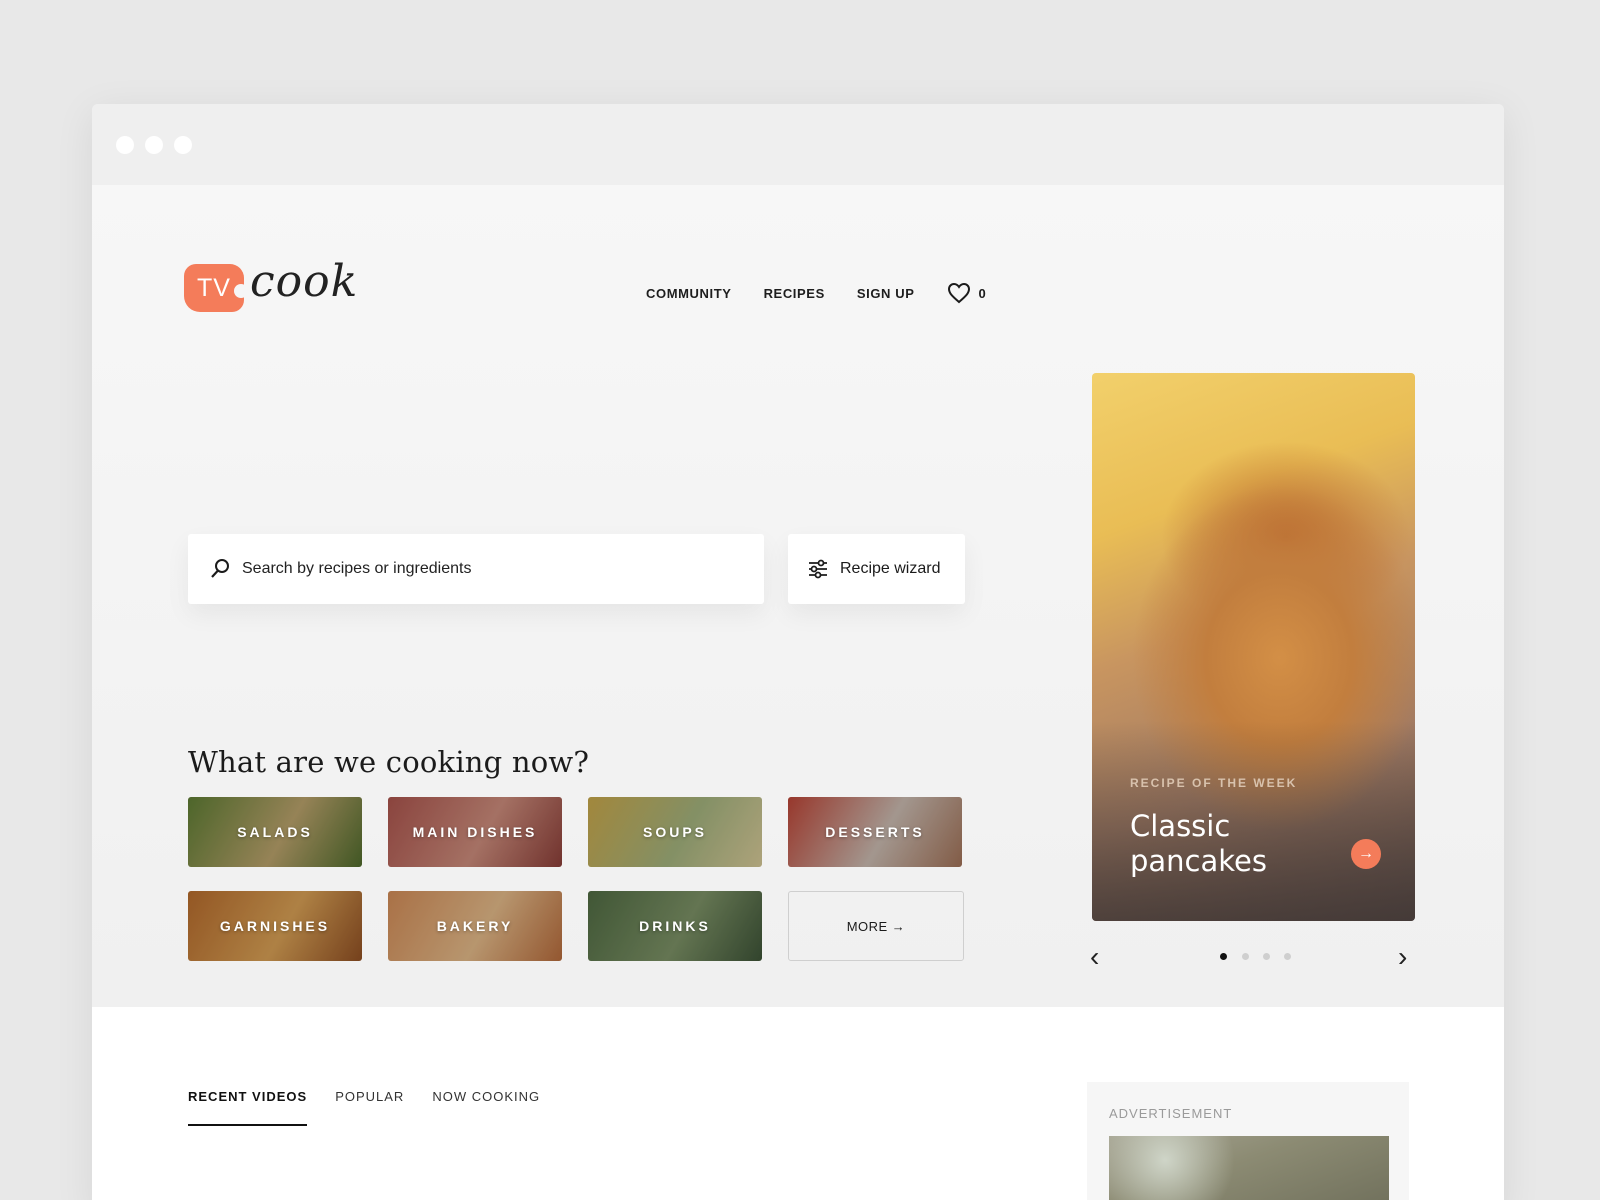  I want to click on category-label: DRINKS, so click(675, 926).